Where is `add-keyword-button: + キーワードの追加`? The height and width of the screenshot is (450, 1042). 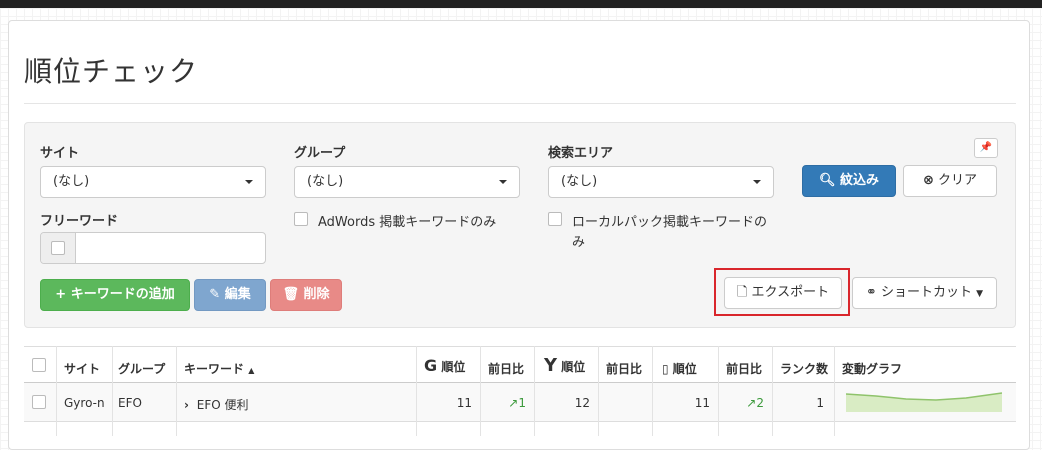 add-keyword-button: + キーワードの追加 is located at coordinates (115, 295).